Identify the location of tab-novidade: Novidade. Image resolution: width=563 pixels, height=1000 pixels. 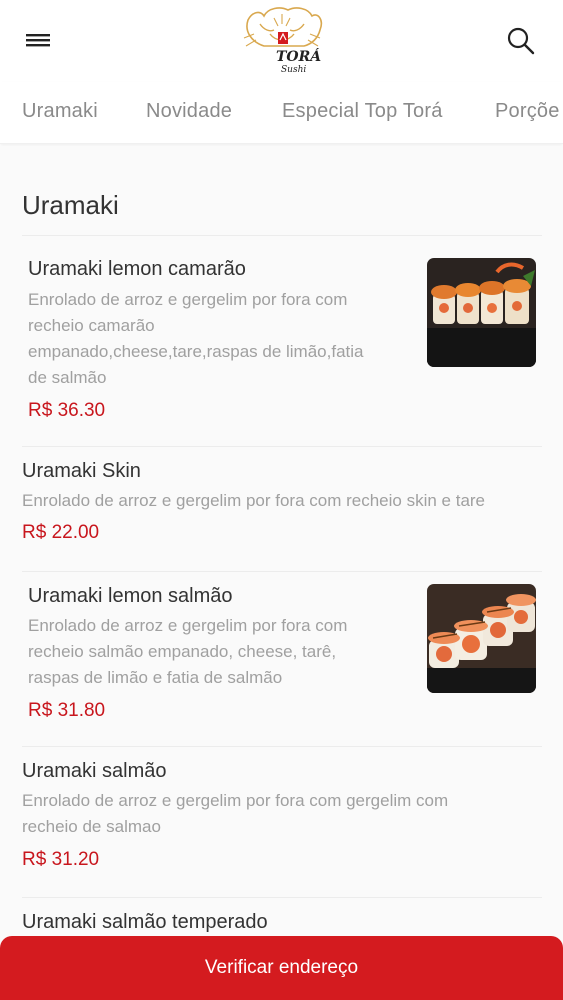
(189, 111).